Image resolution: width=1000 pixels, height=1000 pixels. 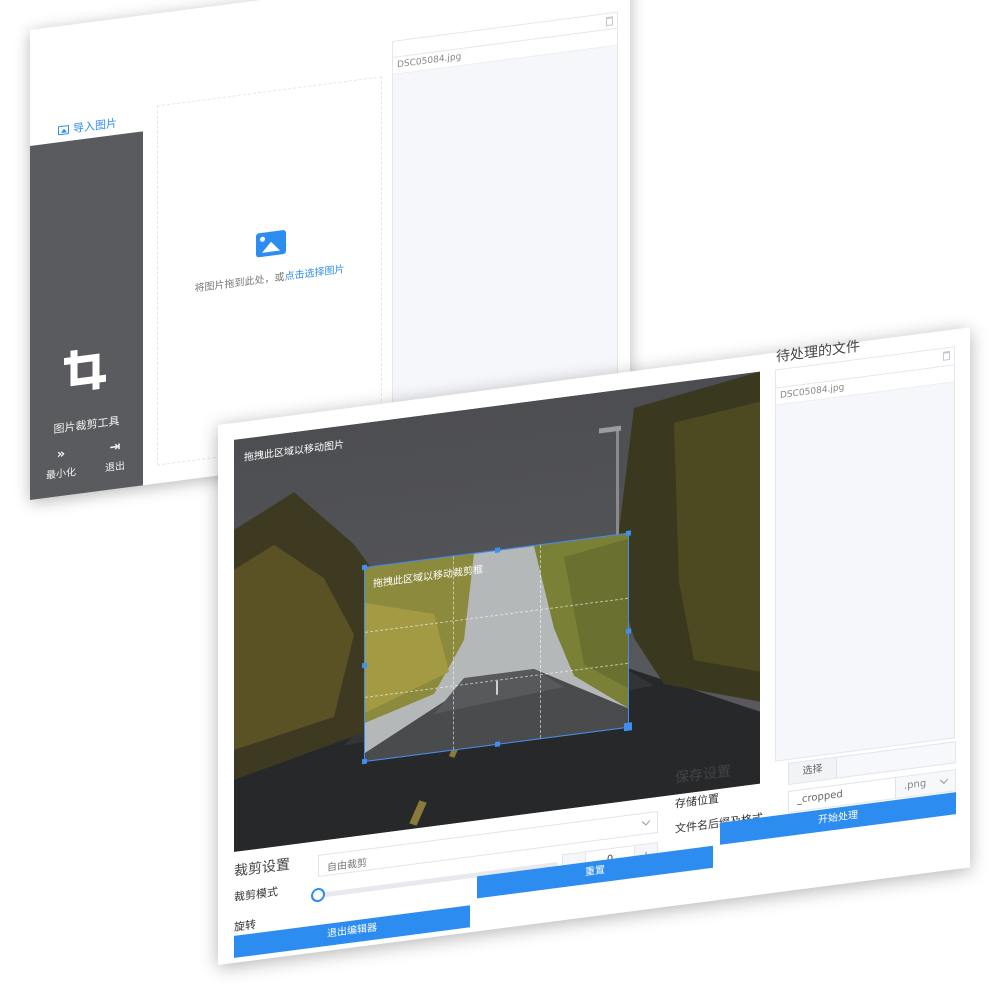 I want to click on minimize-button: » 最小化, so click(x=61, y=463).